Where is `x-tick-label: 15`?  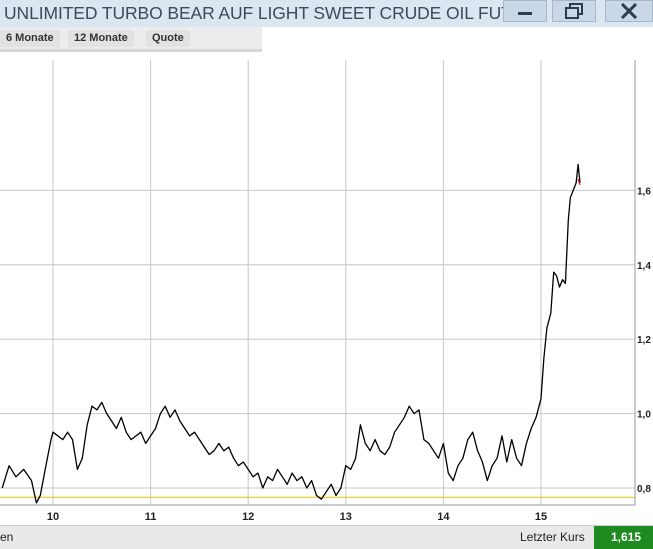 x-tick-label: 15 is located at coordinates (541, 517).